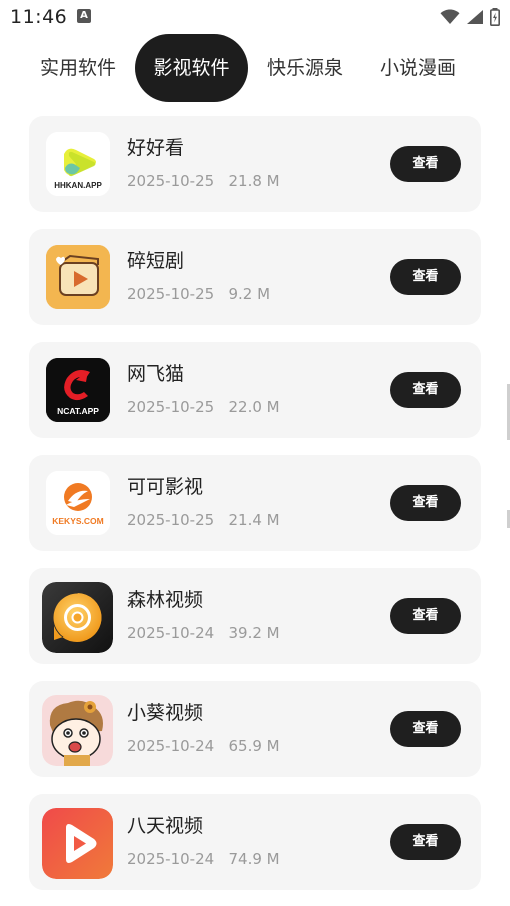 This screenshot has height=906, width=510. What do you see at coordinates (450, 16) in the screenshot?
I see `wifi-icon` at bounding box center [450, 16].